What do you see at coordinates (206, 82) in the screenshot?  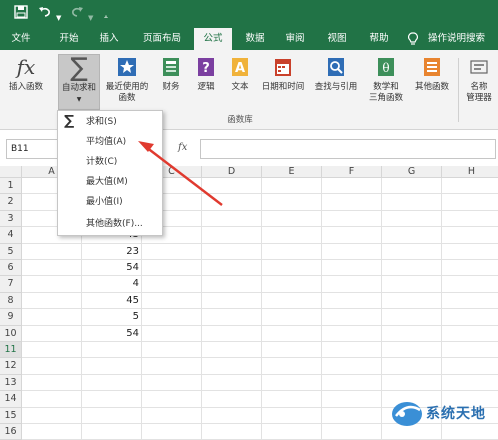 I see `logical-button: ? 逻辑` at bounding box center [206, 82].